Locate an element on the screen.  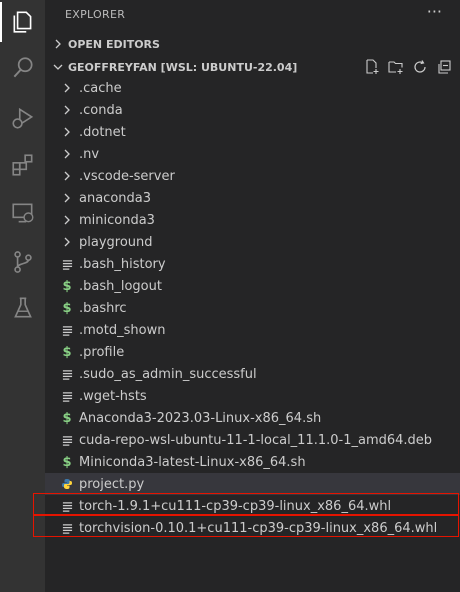
tree-item-label: playground is located at coordinates (116, 242).